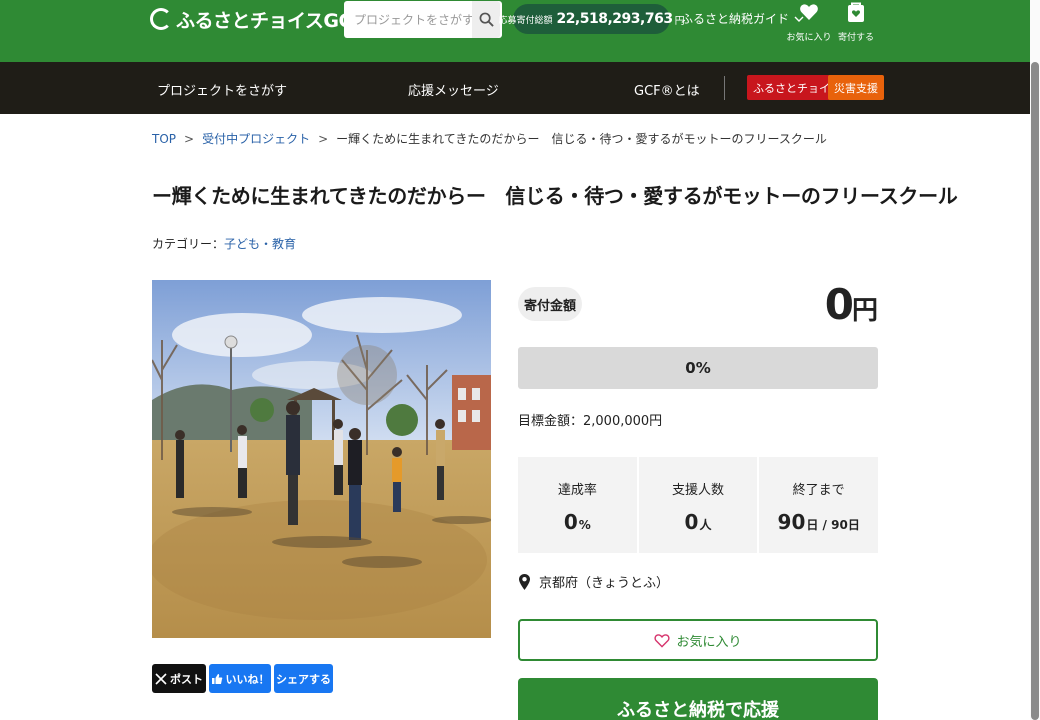  What do you see at coordinates (818, 490) in the screenshot?
I see `stat-label: 終了まで` at bounding box center [818, 490].